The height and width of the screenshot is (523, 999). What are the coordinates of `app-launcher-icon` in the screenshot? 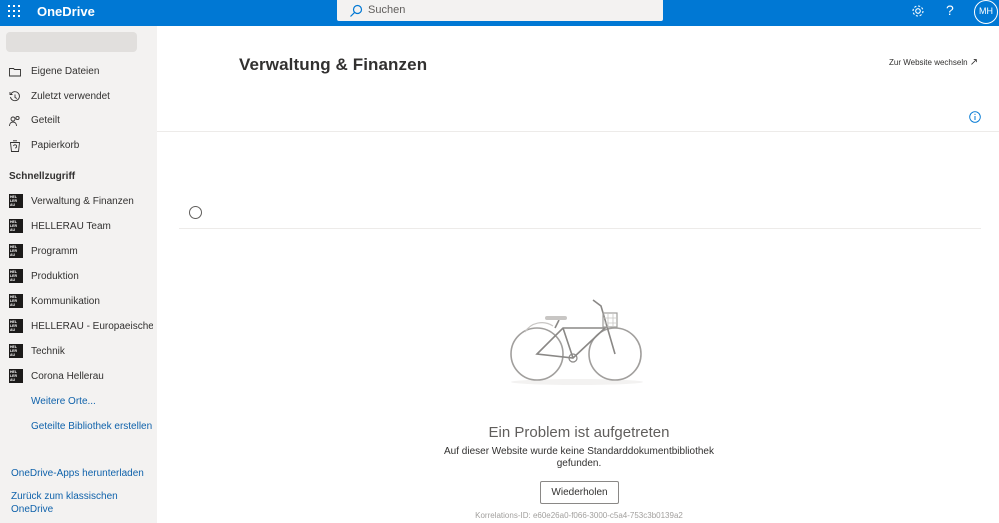 It's located at (14, 11).